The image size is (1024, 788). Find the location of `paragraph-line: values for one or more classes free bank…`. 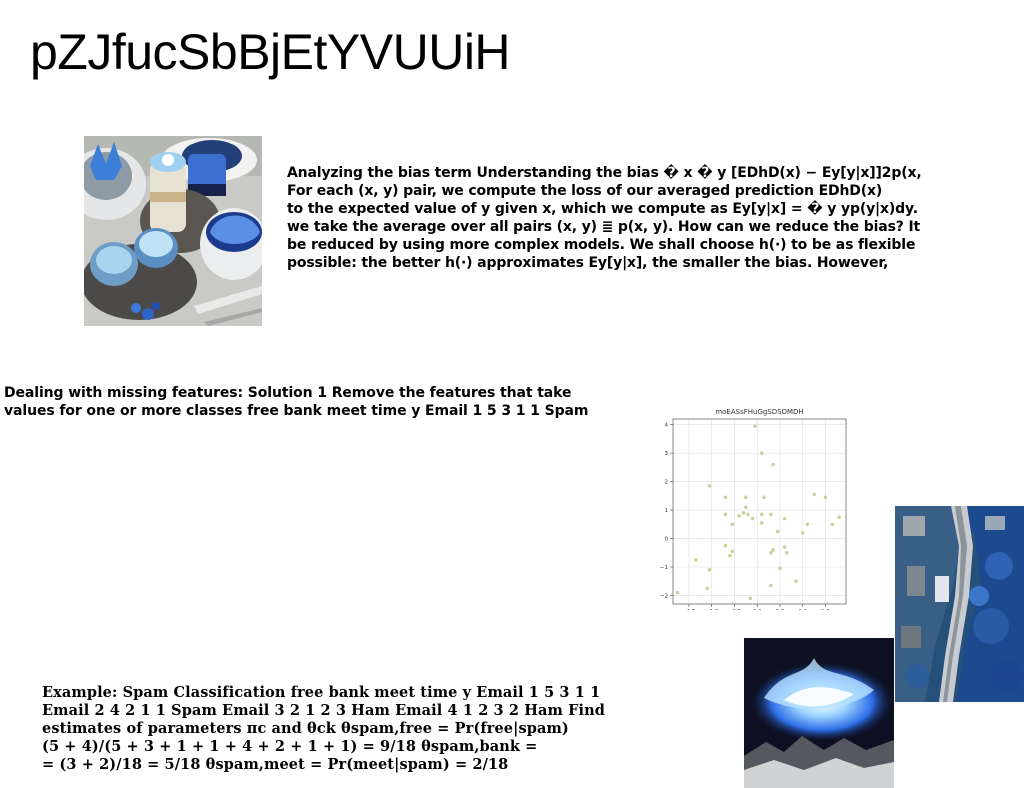

paragraph-line: values for one or more classes free bank… is located at coordinates (296, 411).